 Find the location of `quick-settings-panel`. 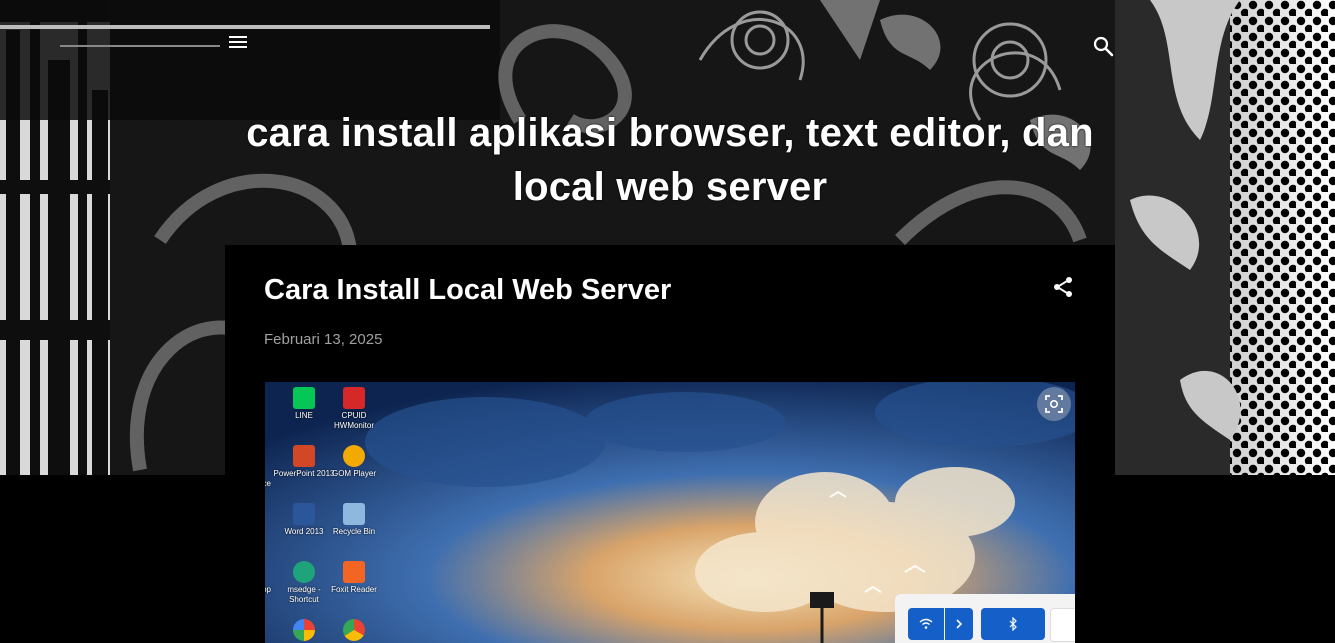

quick-settings-panel is located at coordinates (985, 618).